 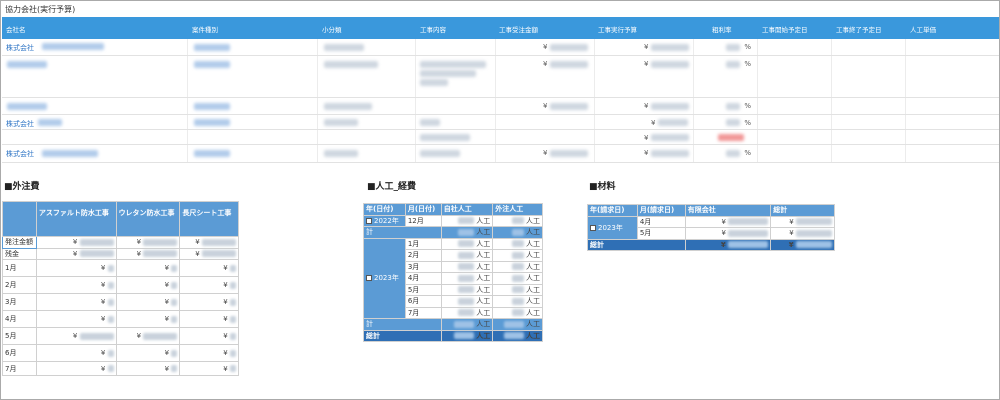 What do you see at coordinates (209, 219) in the screenshot?
I see `col-long-sheet: 長尺シート工事` at bounding box center [209, 219].